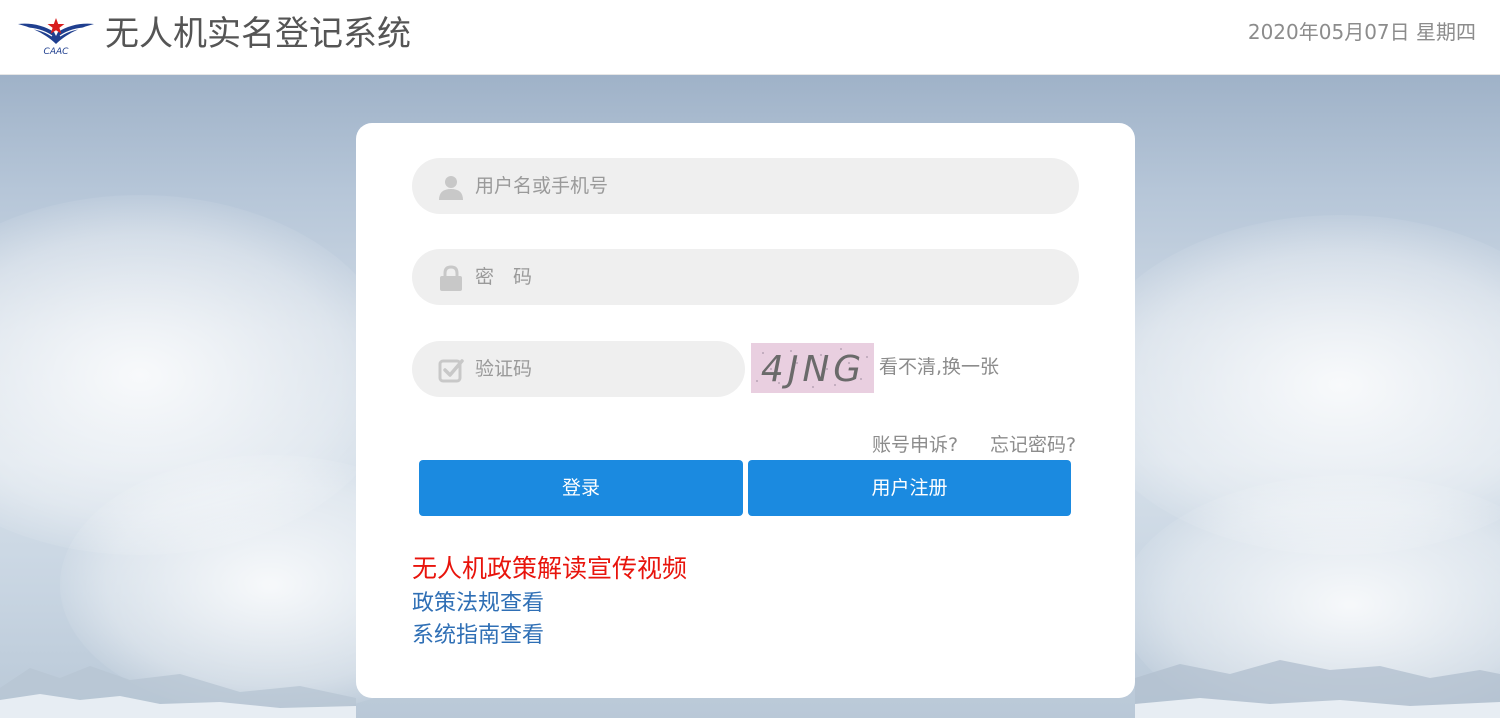 The width and height of the screenshot is (1500, 718). I want to click on captcha-refresh-link: 看不清,换一张, so click(939, 367).